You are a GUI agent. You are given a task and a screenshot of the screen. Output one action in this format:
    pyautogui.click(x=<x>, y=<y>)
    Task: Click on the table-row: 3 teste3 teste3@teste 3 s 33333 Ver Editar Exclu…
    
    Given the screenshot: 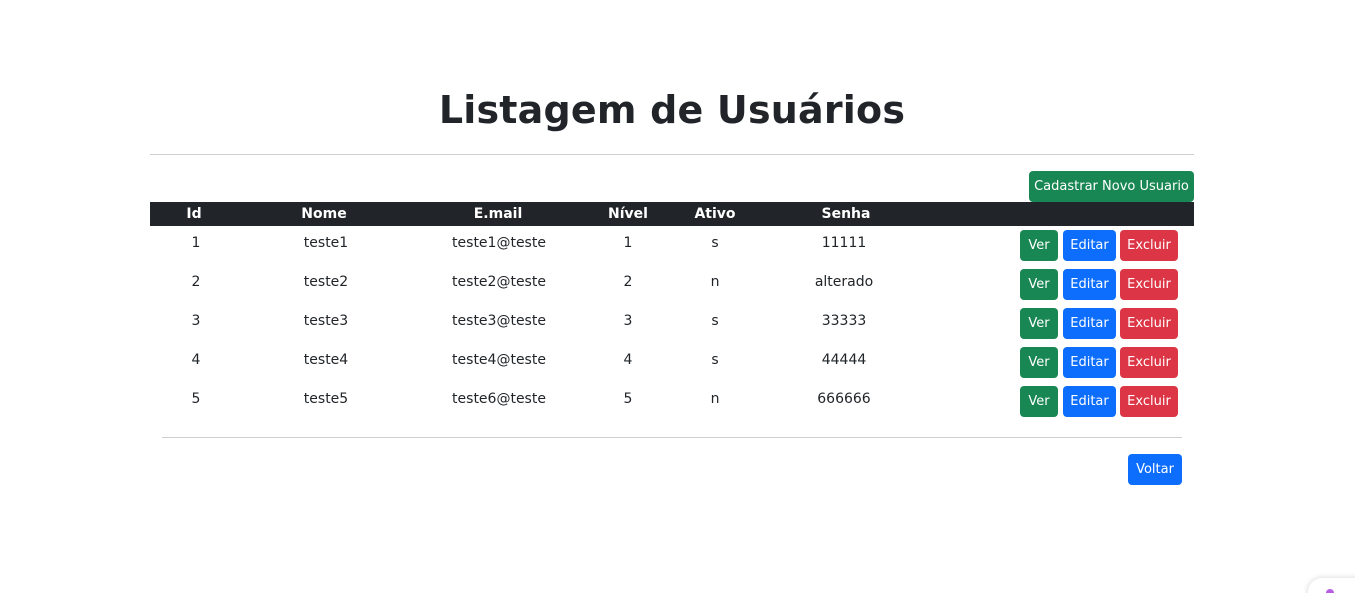 What is the action you would take?
    pyautogui.click(x=677, y=327)
    